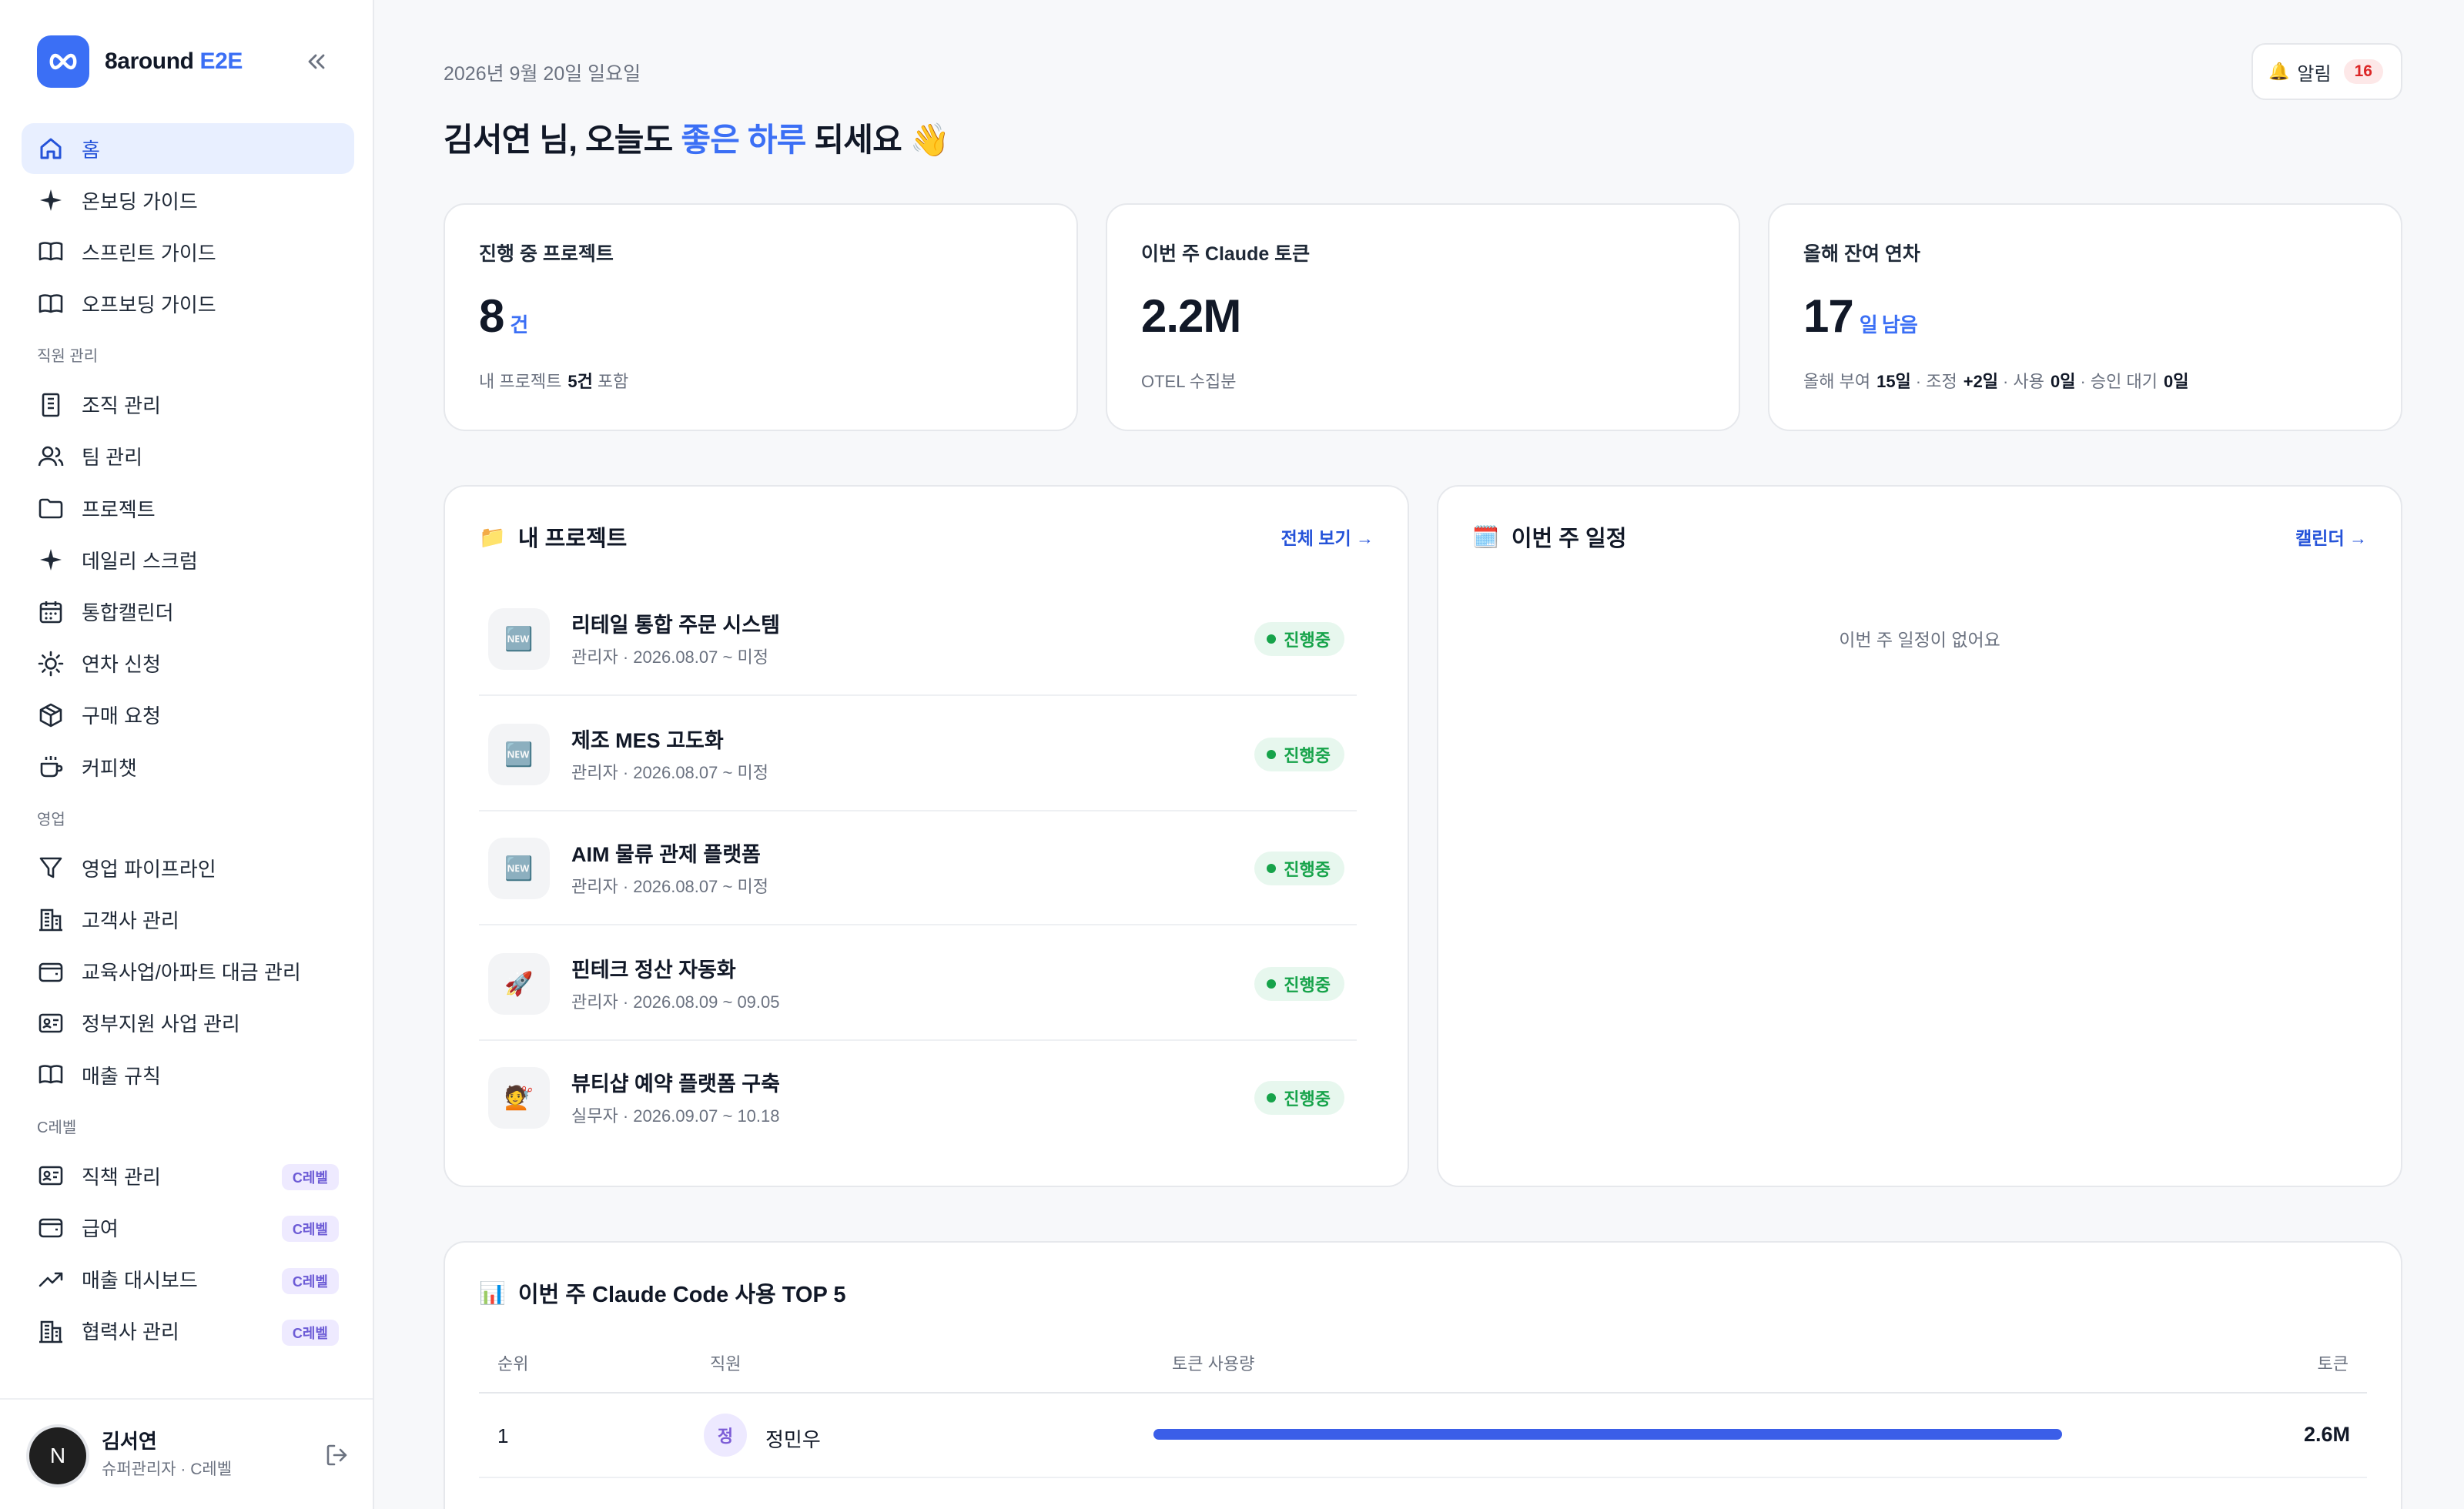  I want to click on sidebar-item-label: 협력사 관리, so click(130, 1332).